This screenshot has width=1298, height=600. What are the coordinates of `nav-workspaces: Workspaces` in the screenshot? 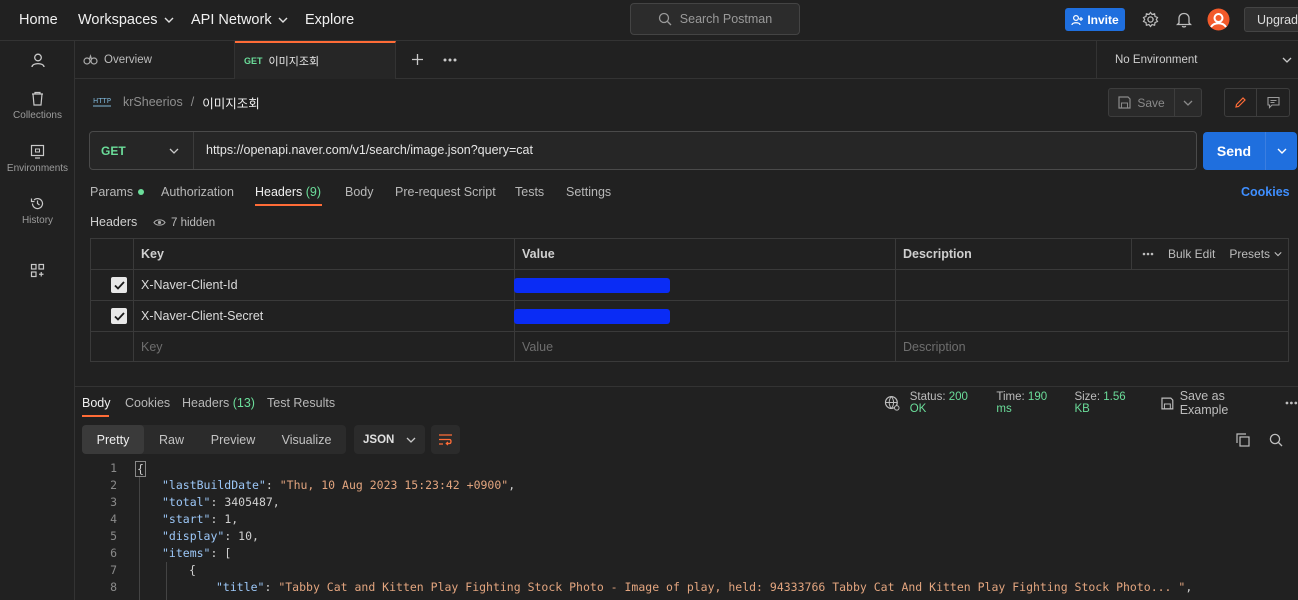 It's located at (126, 20).